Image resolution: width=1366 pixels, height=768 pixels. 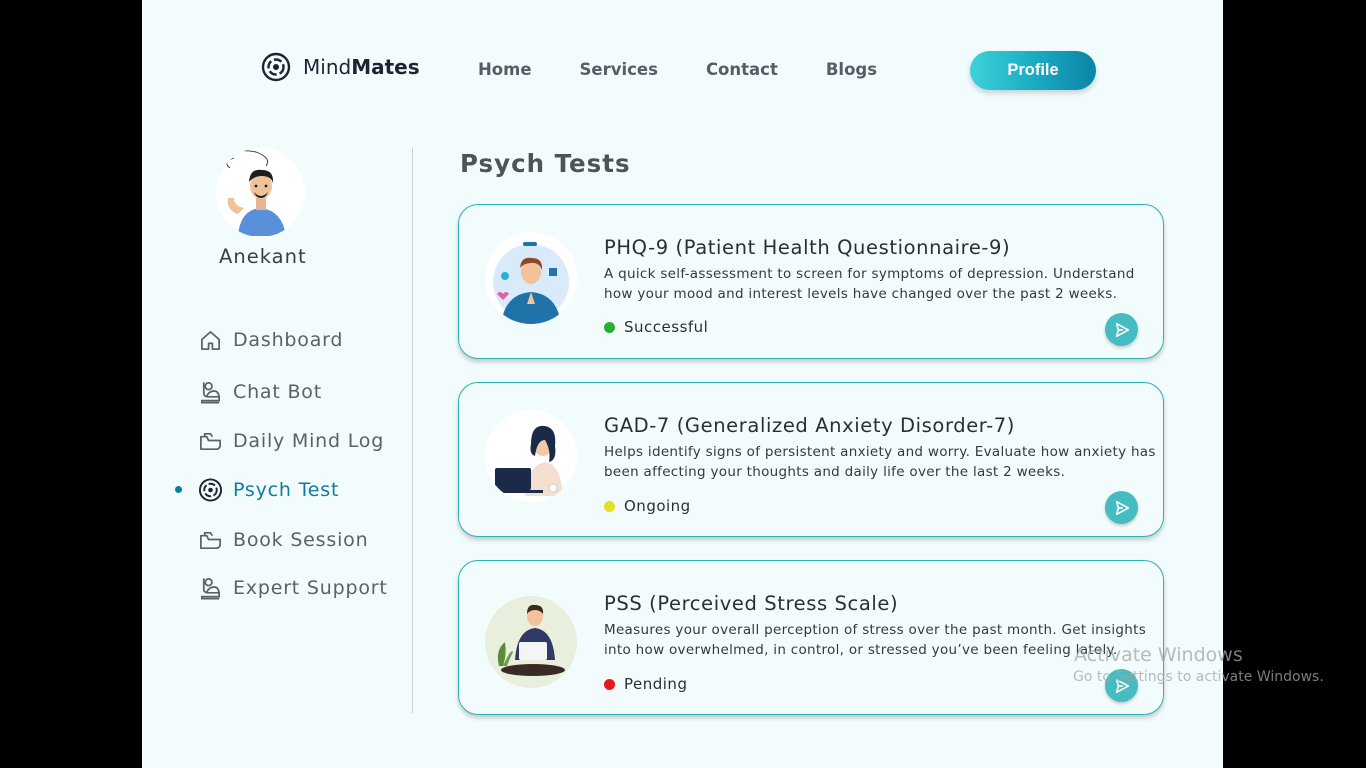 What do you see at coordinates (656, 684) in the screenshot?
I see `status-text: Pending` at bounding box center [656, 684].